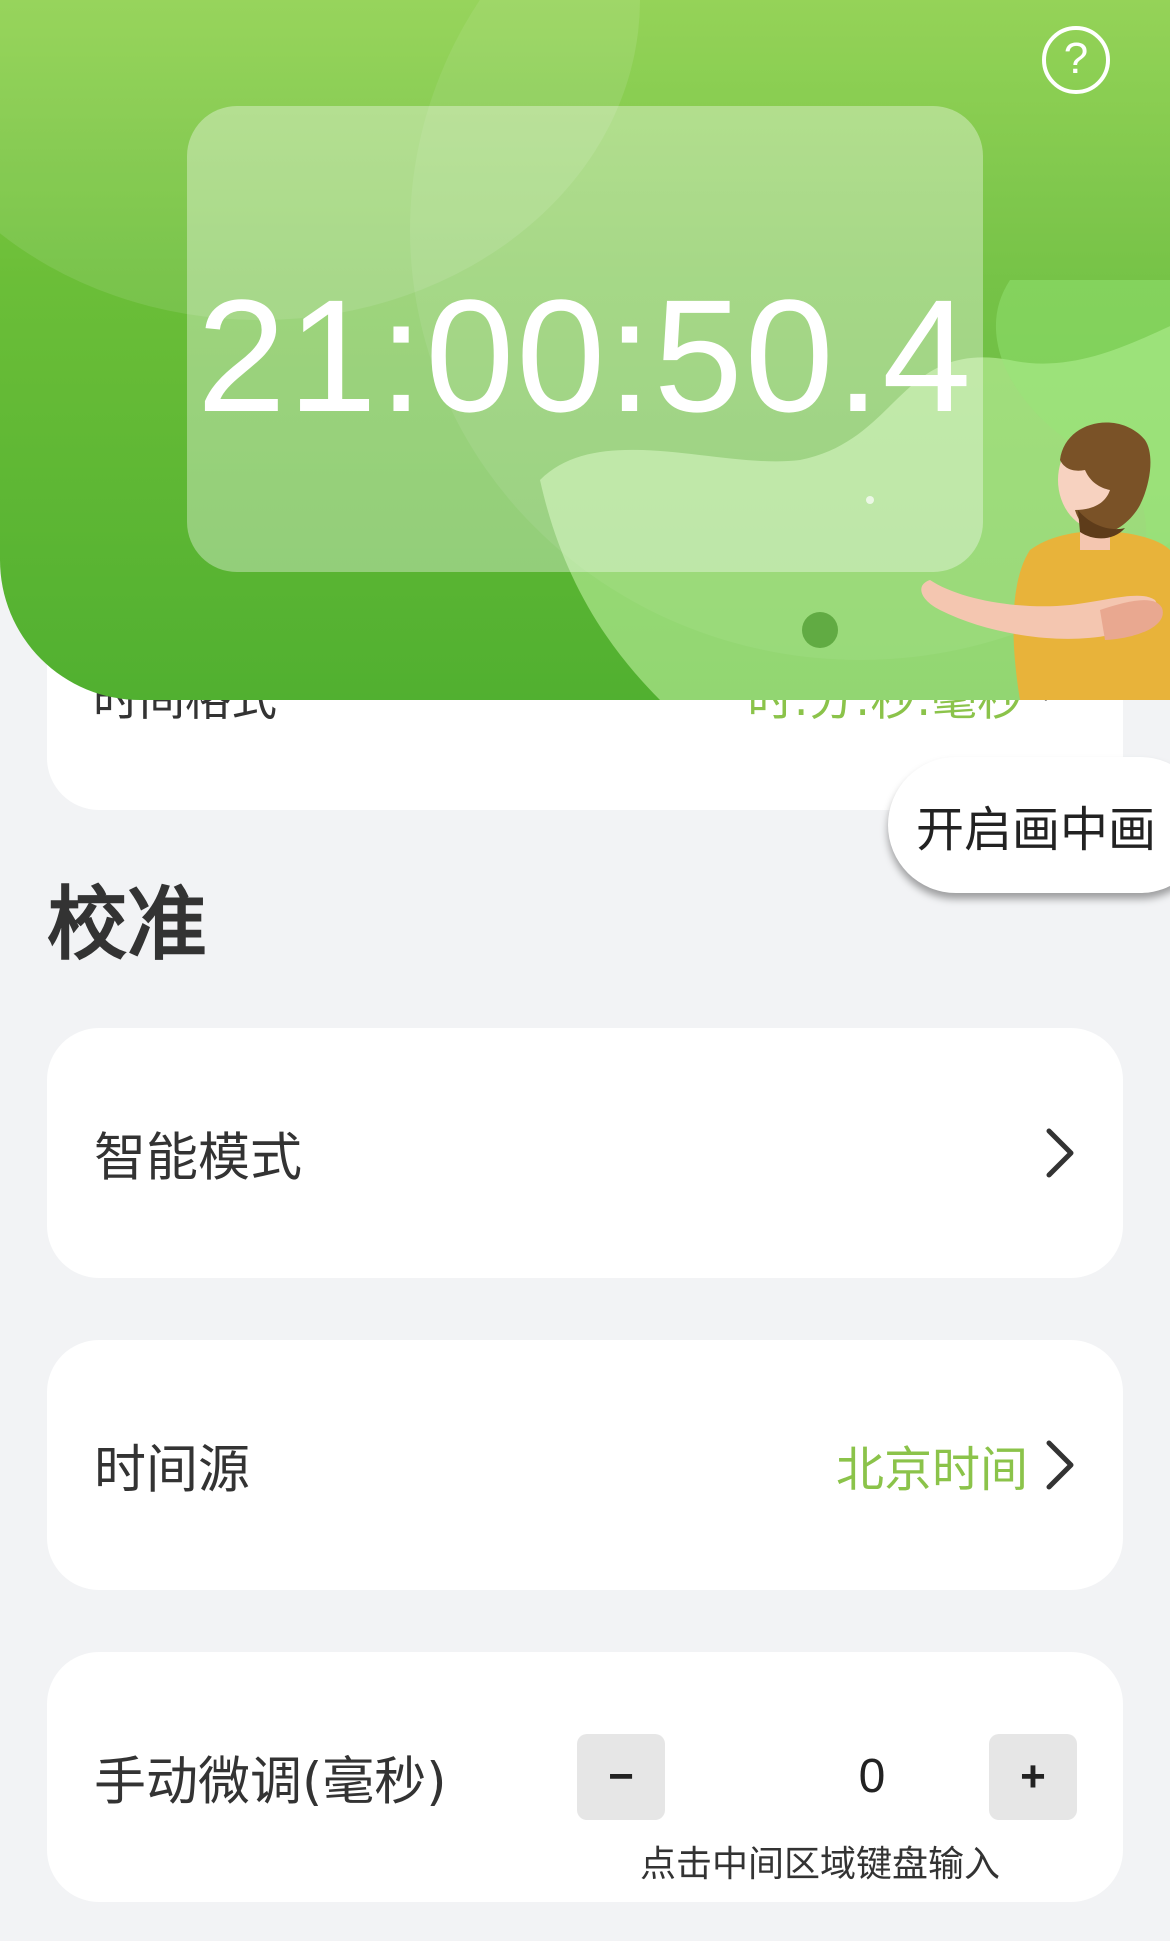 The height and width of the screenshot is (1941, 1170). I want to click on decrement-button: −, so click(621, 1777).